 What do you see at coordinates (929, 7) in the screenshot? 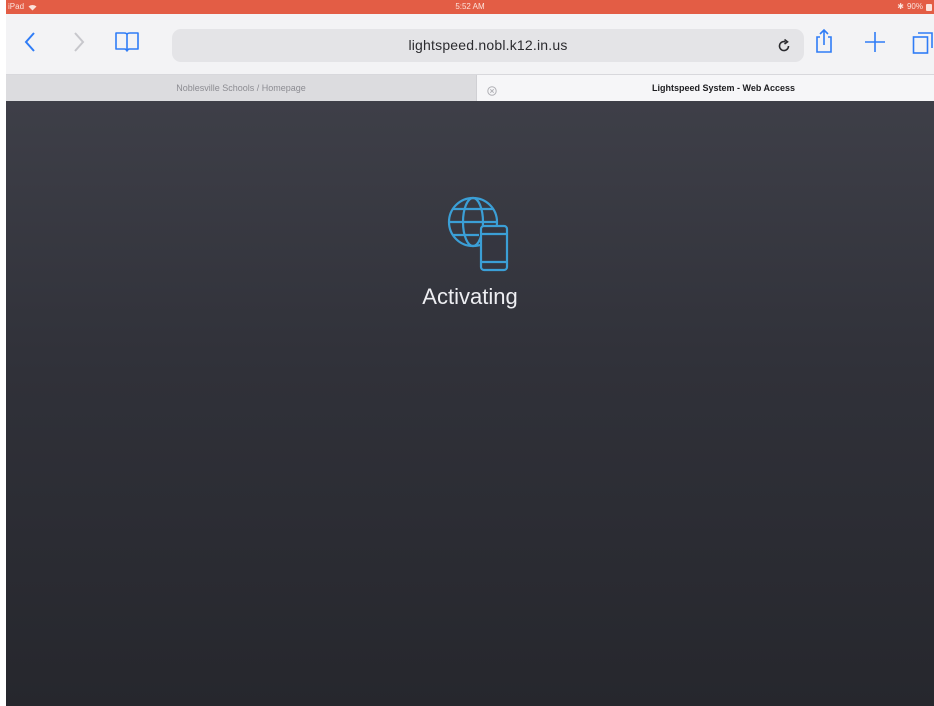
I see `battery-icon` at bounding box center [929, 7].